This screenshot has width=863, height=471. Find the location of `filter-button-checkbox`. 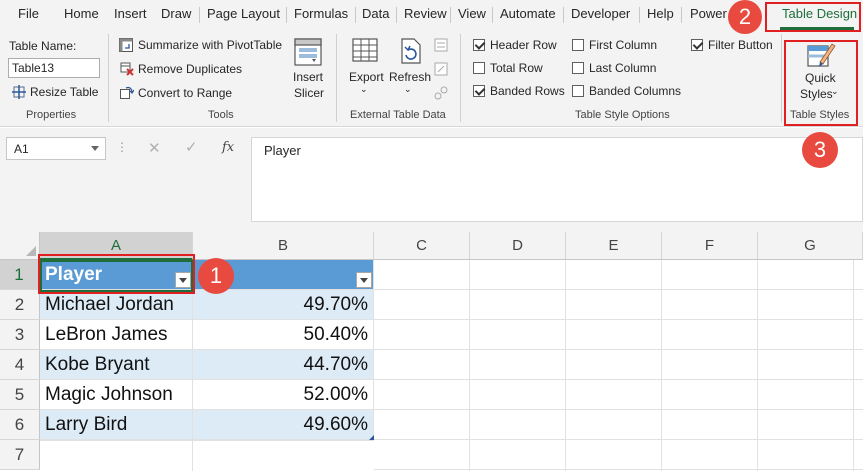

filter-button-checkbox is located at coordinates (697, 45).